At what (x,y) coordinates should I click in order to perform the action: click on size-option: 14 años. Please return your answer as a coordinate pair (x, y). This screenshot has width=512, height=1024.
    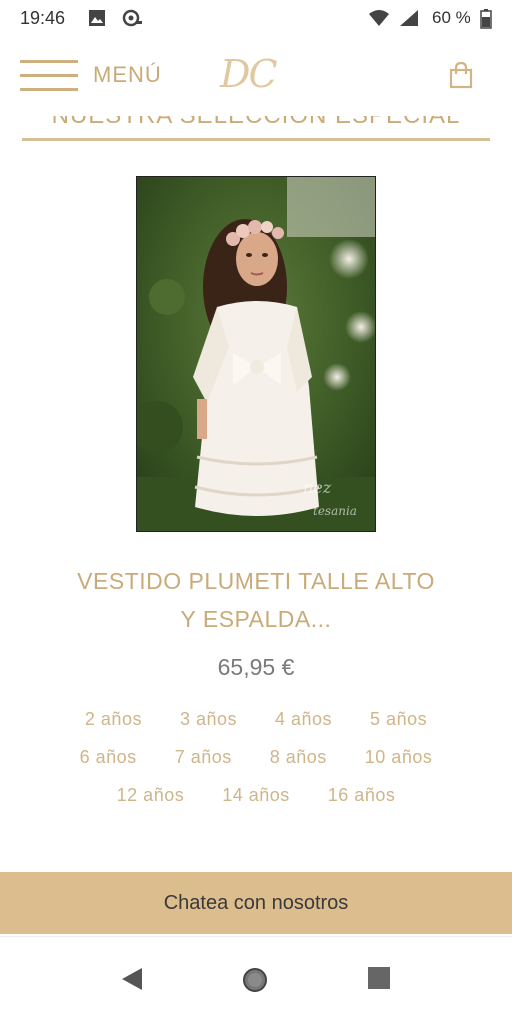
    Looking at the image, I should click on (256, 799).